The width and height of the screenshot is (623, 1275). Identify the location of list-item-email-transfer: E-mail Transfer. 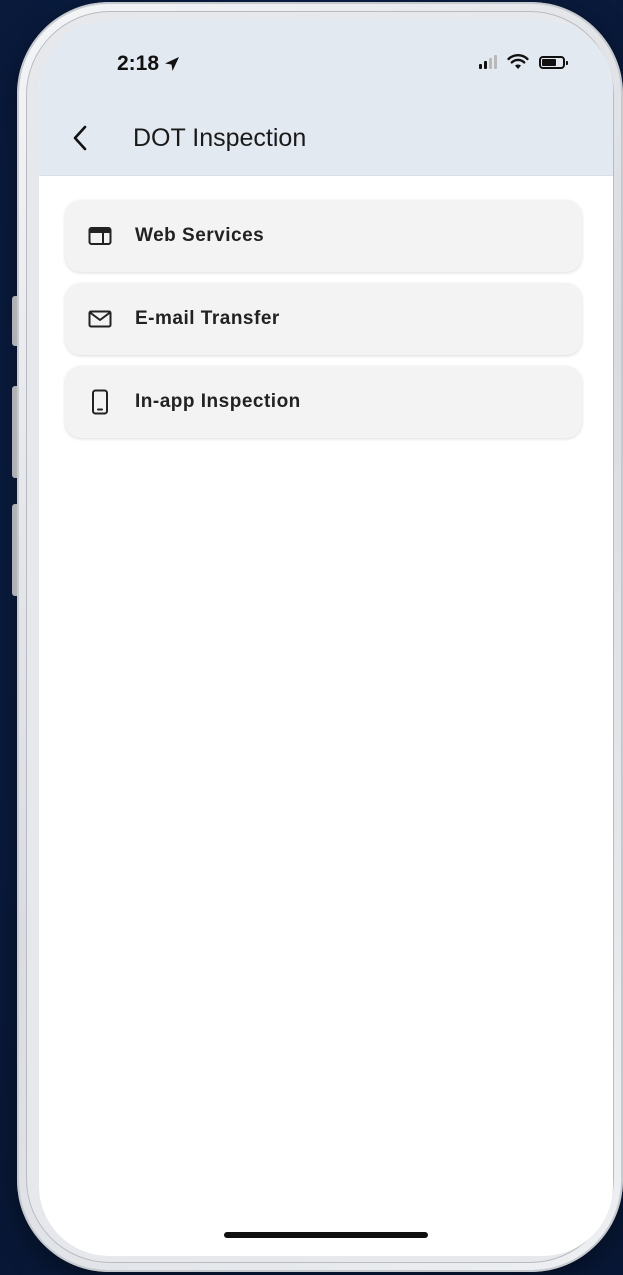
(323, 319).